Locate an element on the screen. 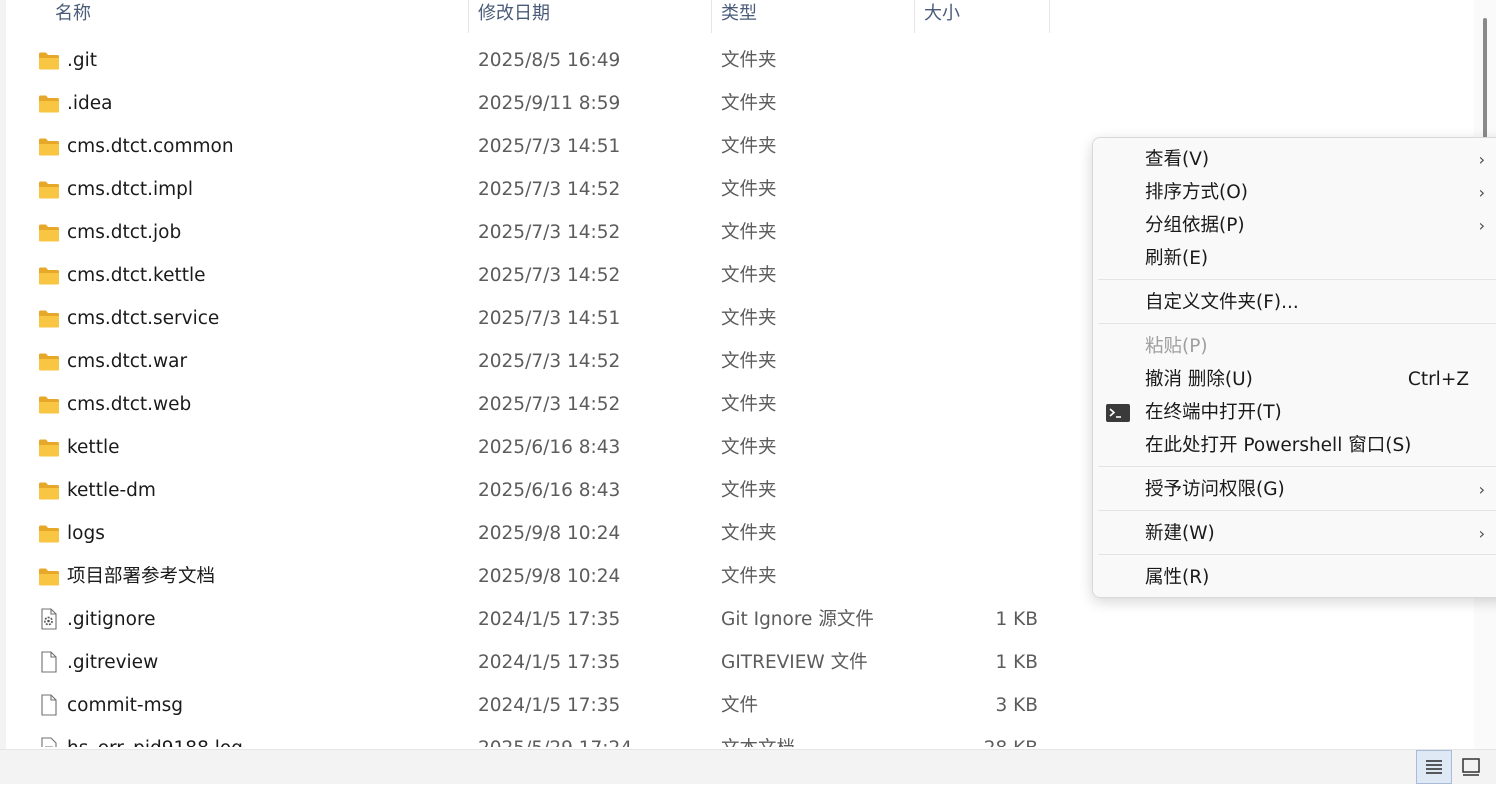 This screenshot has width=1496, height=788. file-date: 2024/1/5 17:35 is located at coordinates (549, 705).